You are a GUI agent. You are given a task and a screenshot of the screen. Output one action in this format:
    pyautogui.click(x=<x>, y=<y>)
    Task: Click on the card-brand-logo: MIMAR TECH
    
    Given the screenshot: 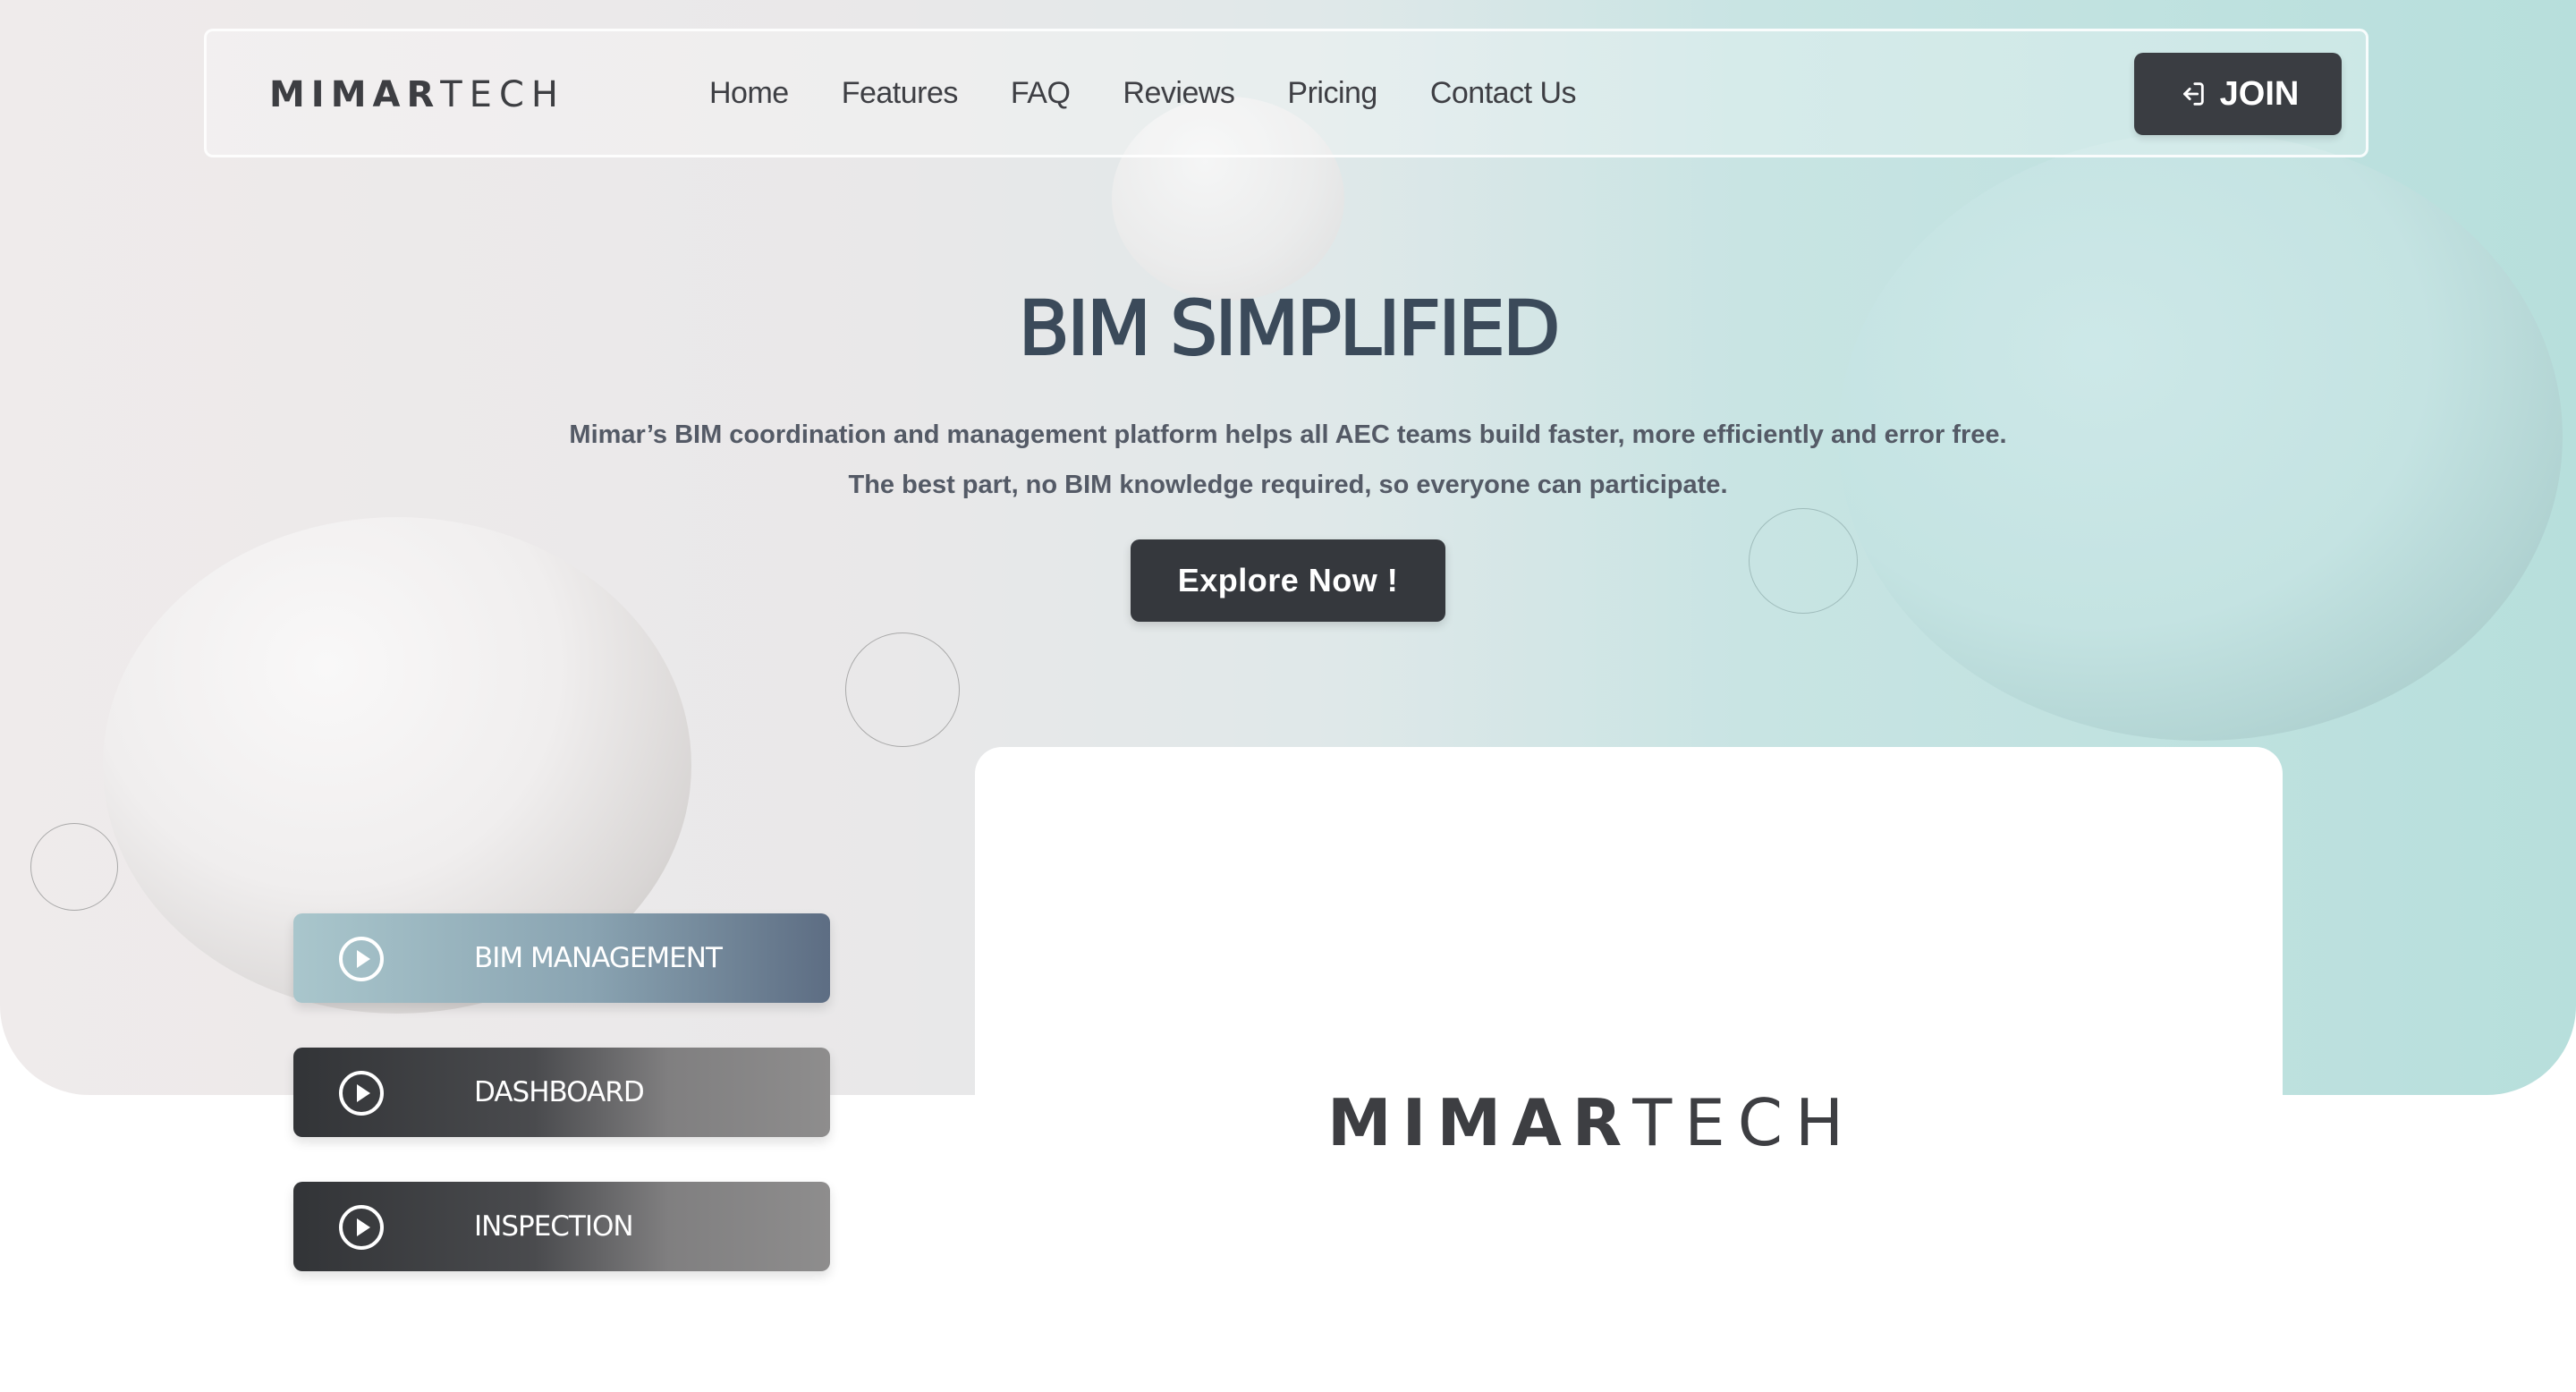 What is the action you would take?
    pyautogui.click(x=1591, y=1122)
    